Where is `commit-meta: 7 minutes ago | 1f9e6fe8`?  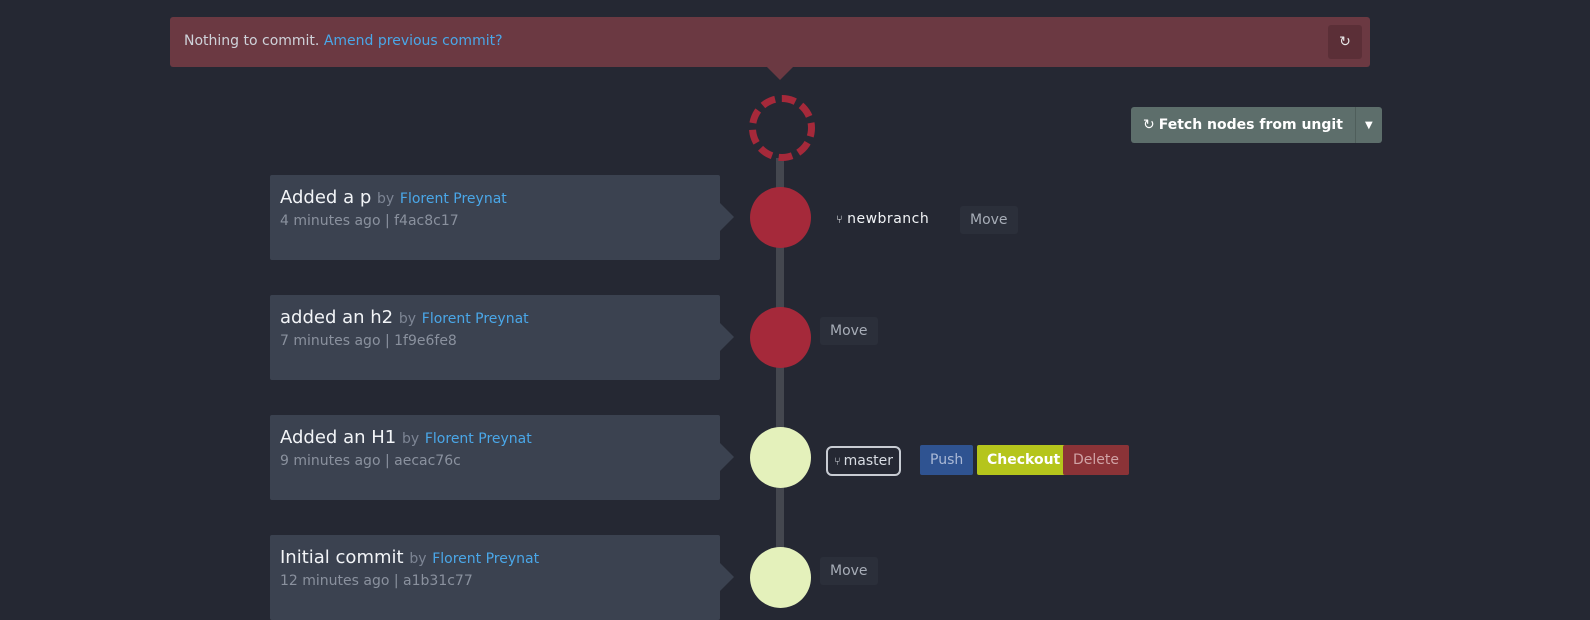 commit-meta: 7 minutes ago | 1f9e6fe8 is located at coordinates (368, 341).